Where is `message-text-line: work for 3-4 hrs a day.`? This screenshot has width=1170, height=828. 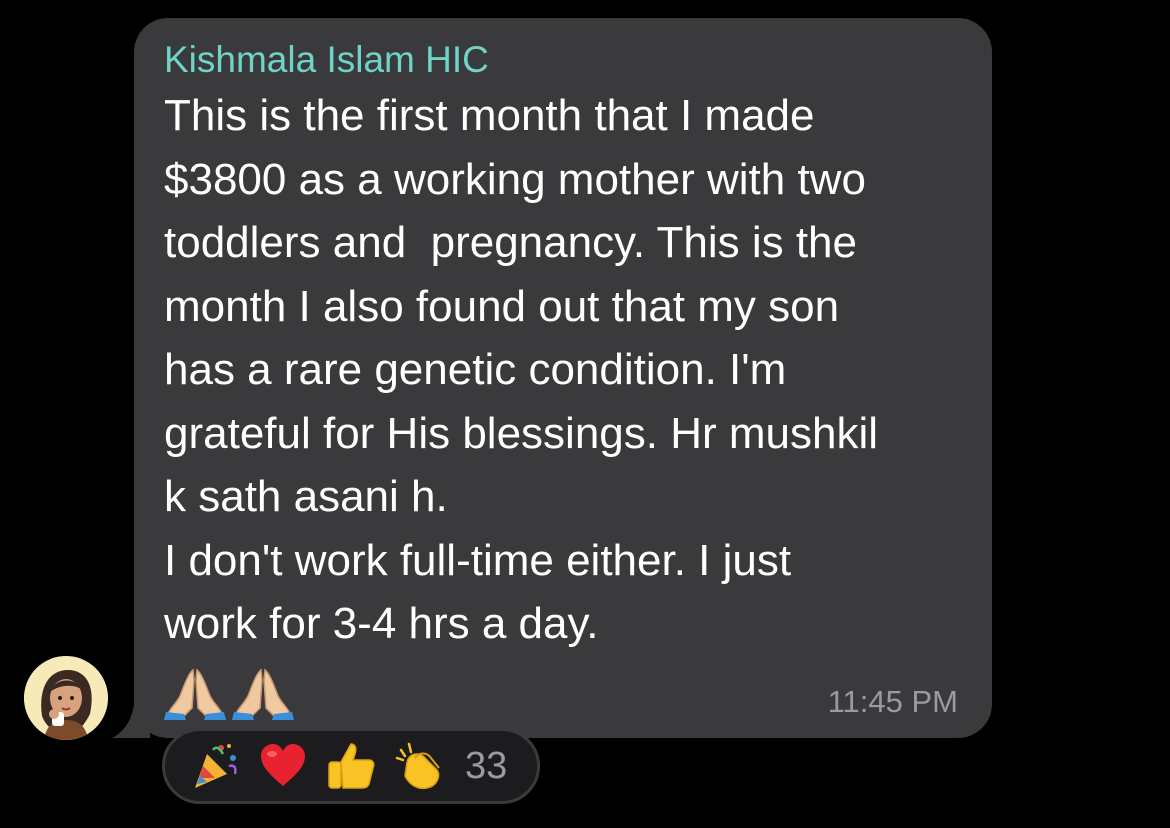
message-text-line: work for 3-4 hrs a day. is located at coordinates (381, 623).